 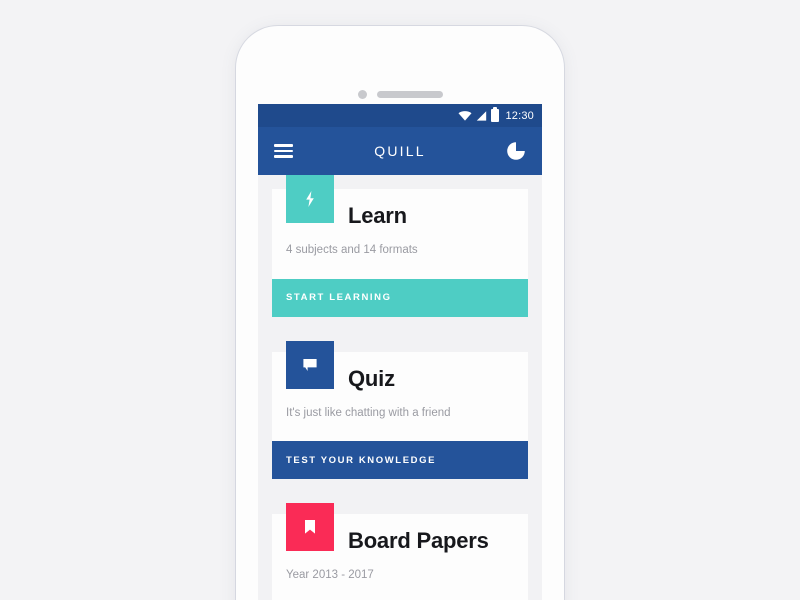 What do you see at coordinates (400, 65) in the screenshot?
I see `phone-top-bezel` at bounding box center [400, 65].